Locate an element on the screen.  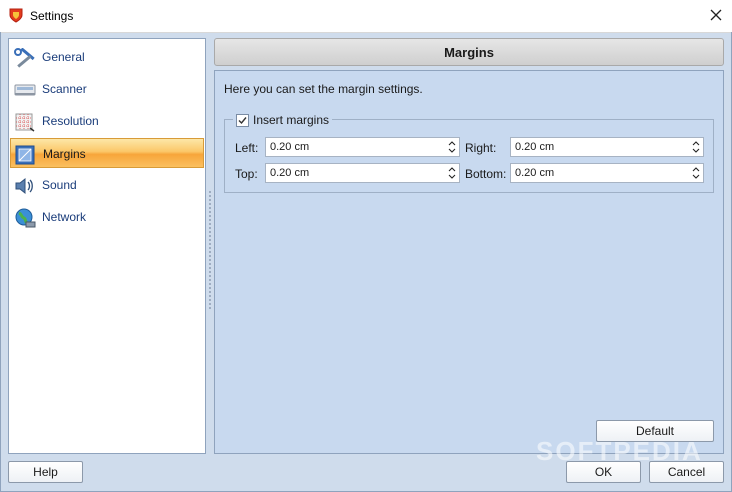
window-title: Settings is located at coordinates (52, 16).